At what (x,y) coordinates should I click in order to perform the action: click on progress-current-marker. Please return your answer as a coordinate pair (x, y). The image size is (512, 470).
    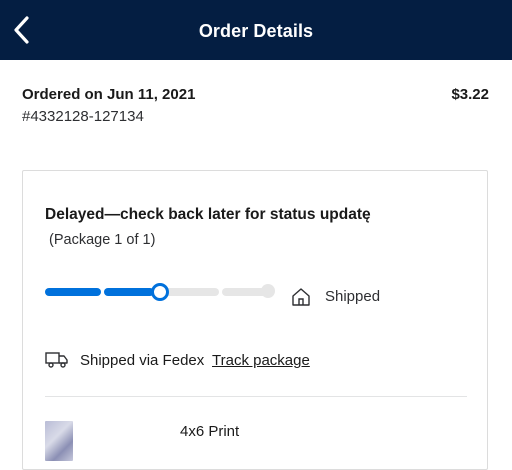
    Looking at the image, I should click on (160, 292).